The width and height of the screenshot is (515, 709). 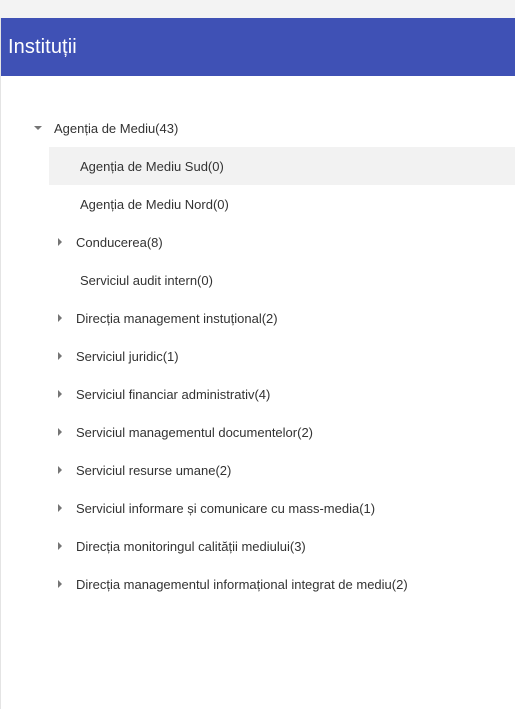 What do you see at coordinates (258, 280) in the screenshot?
I see `tree-node-audit-intern: Serviciul audit intern(0)` at bounding box center [258, 280].